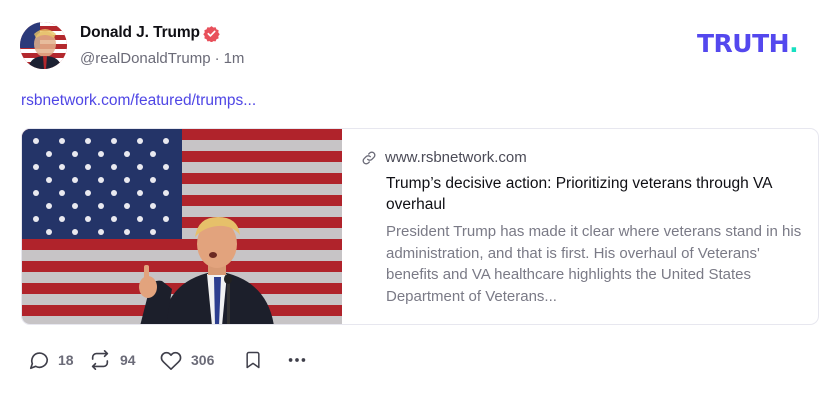 The image size is (840, 406). Describe the element at coordinates (211, 34) in the screenshot. I see `verified-badge-icon` at that location.